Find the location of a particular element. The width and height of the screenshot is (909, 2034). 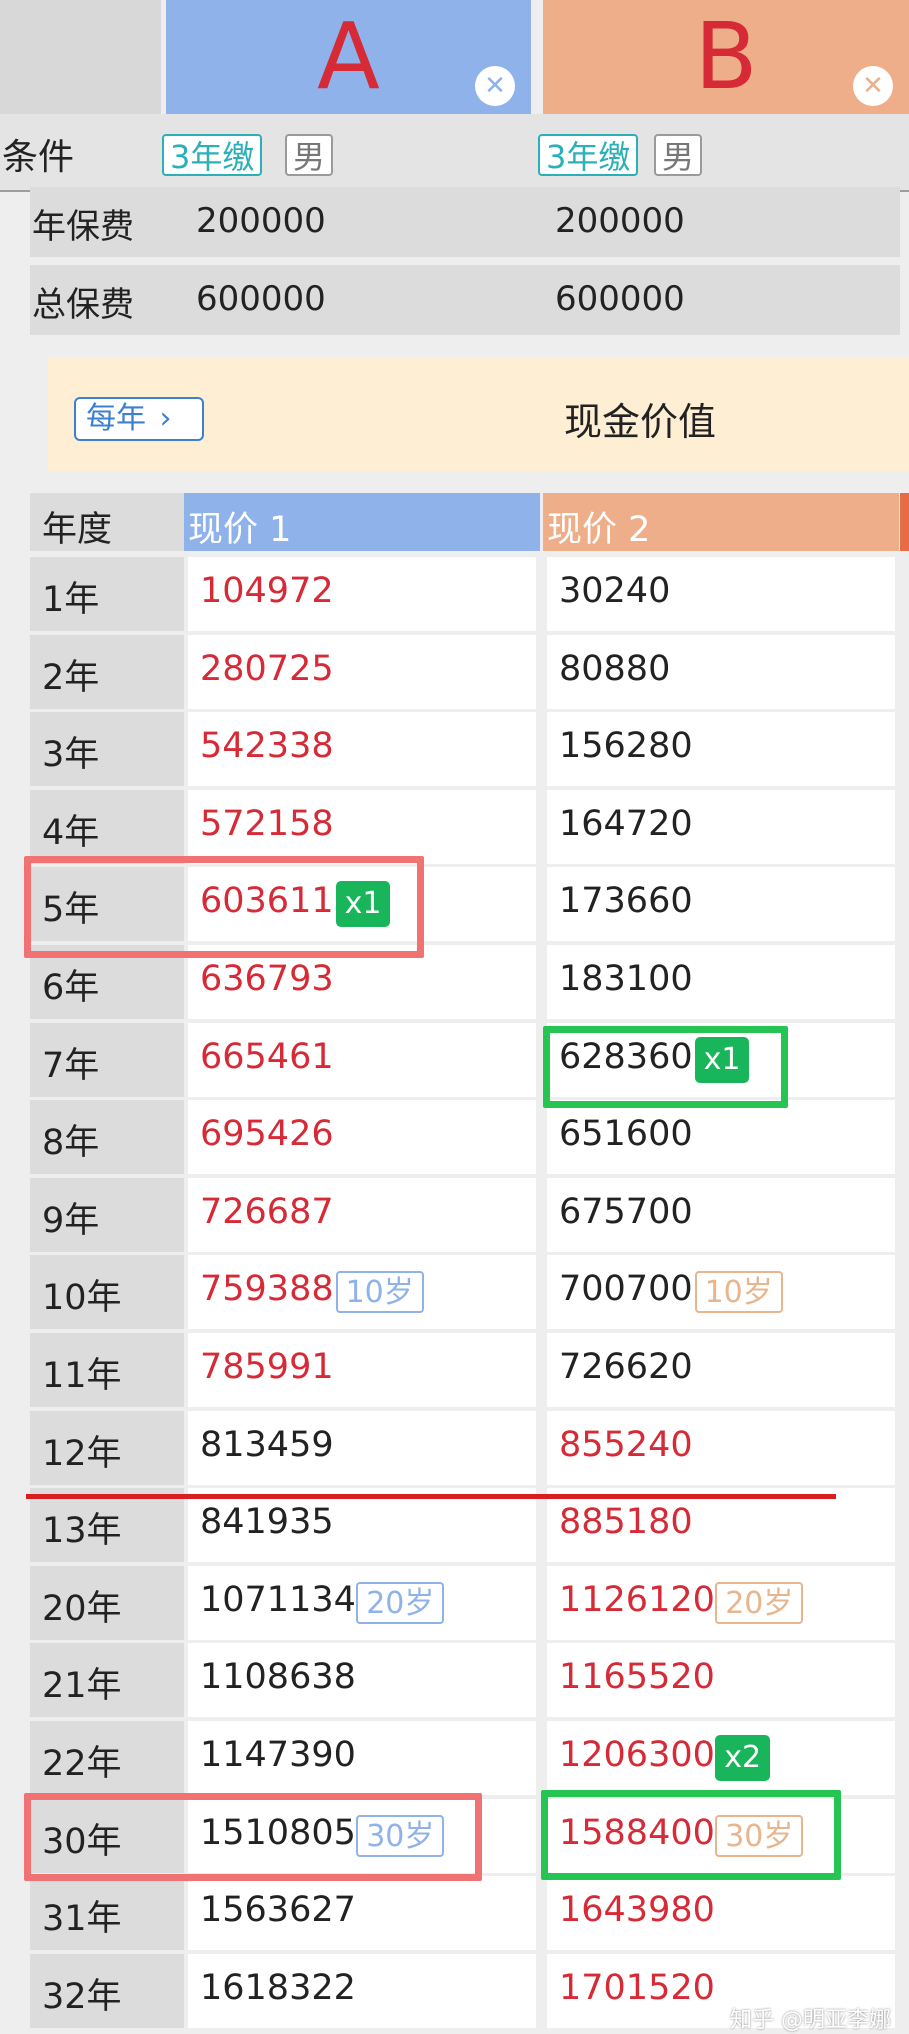

cash-value-b: 30240 is located at coordinates (615, 591).